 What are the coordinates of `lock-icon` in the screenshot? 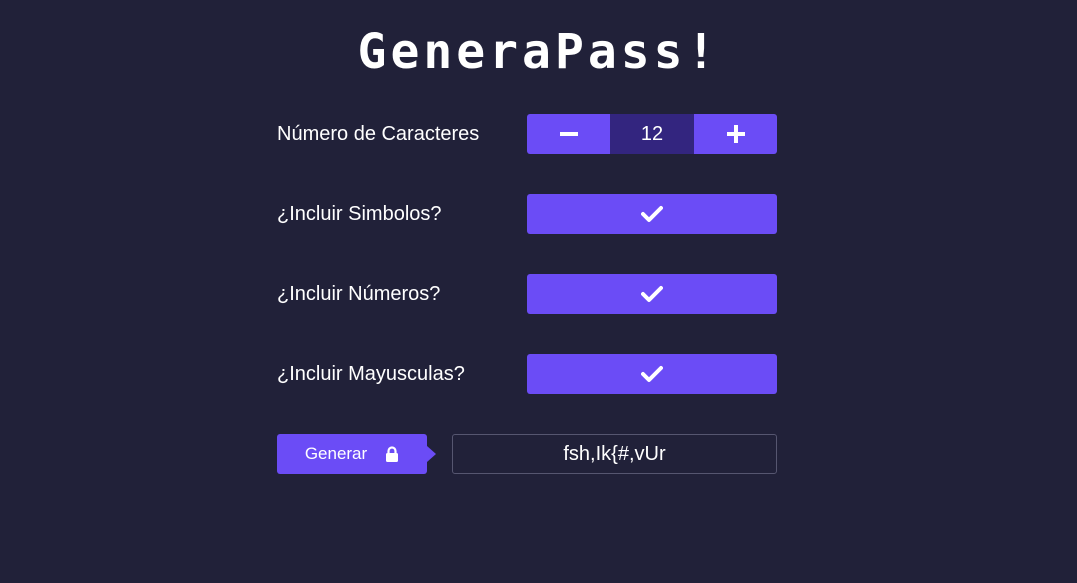 It's located at (392, 454).